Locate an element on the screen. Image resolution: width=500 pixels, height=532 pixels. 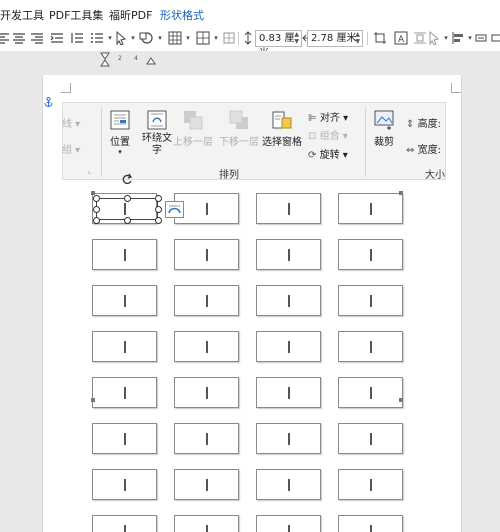
bring-forward-button: 上移一层 is located at coordinates (193, 128).